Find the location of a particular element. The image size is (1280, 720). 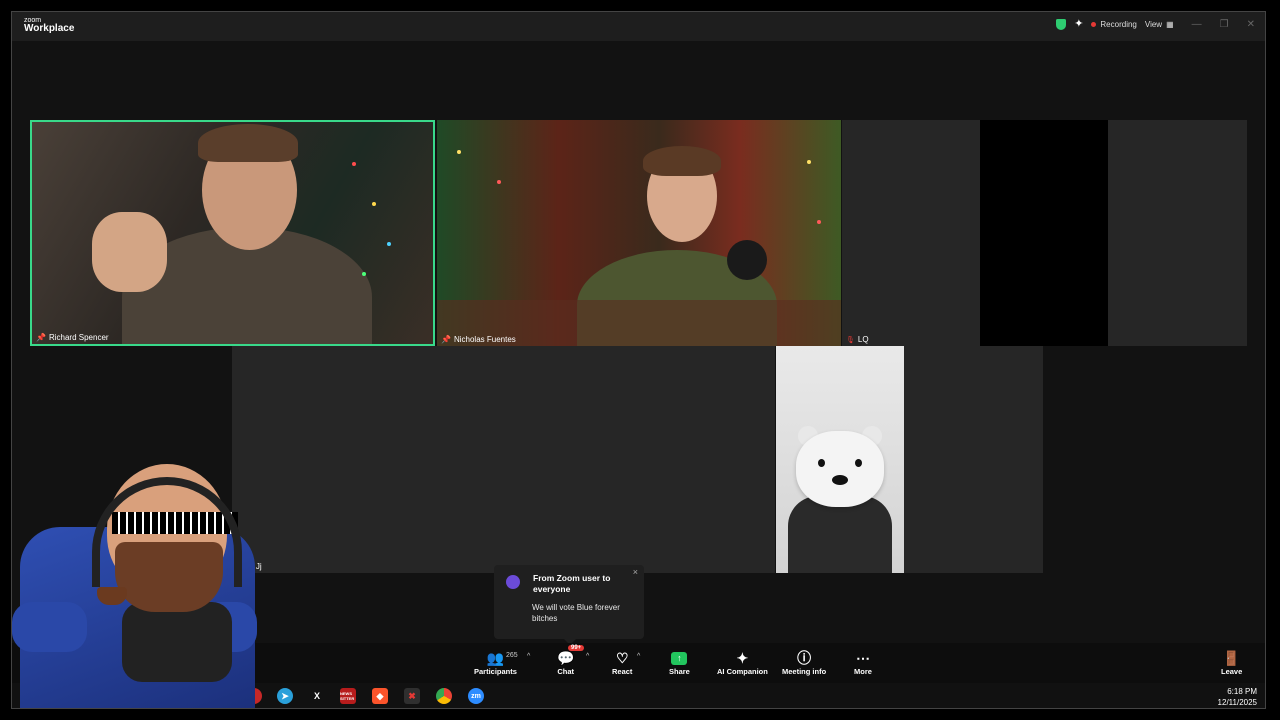

participant-name-label: 📌 Nicholas Fuentes is located at coordinates (478, 339).